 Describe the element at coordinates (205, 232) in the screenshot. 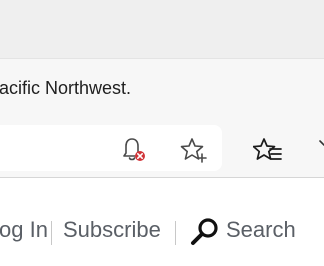

I see `magnifier-icon` at that location.